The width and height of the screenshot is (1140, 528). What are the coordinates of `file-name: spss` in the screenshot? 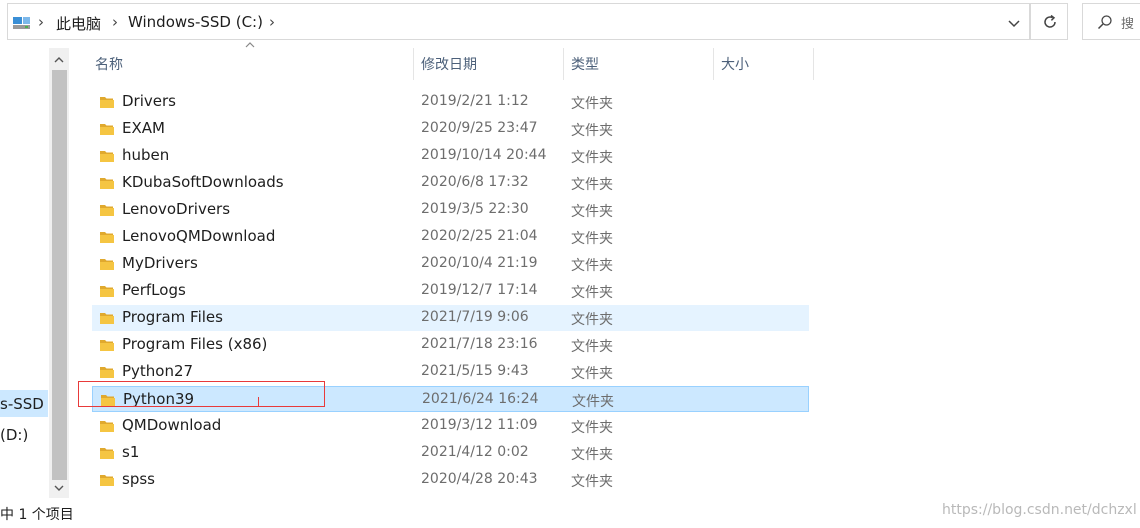 It's located at (138, 479).